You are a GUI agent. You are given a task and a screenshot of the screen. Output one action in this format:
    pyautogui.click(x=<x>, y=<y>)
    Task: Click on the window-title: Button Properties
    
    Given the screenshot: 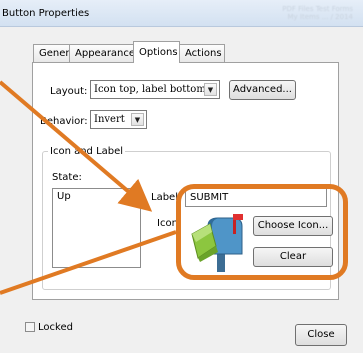 What is the action you would take?
    pyautogui.click(x=46, y=13)
    